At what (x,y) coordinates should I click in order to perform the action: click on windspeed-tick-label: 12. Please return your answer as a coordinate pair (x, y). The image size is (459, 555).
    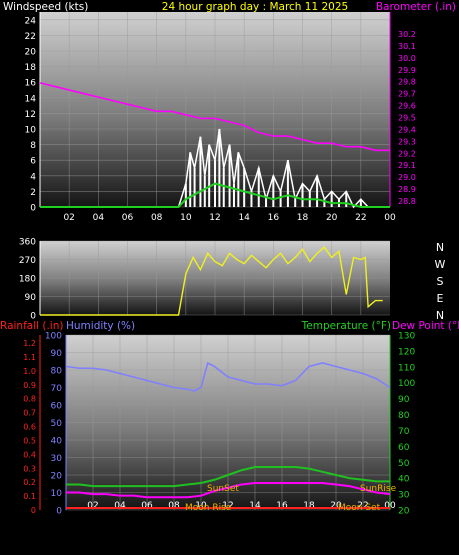
    Looking at the image, I should click on (30, 115).